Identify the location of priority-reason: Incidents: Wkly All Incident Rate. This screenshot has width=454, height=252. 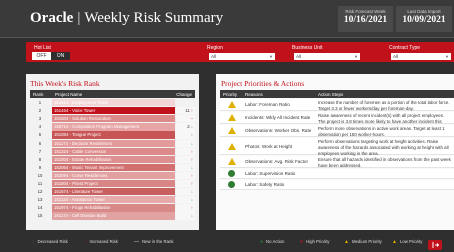
(278, 117).